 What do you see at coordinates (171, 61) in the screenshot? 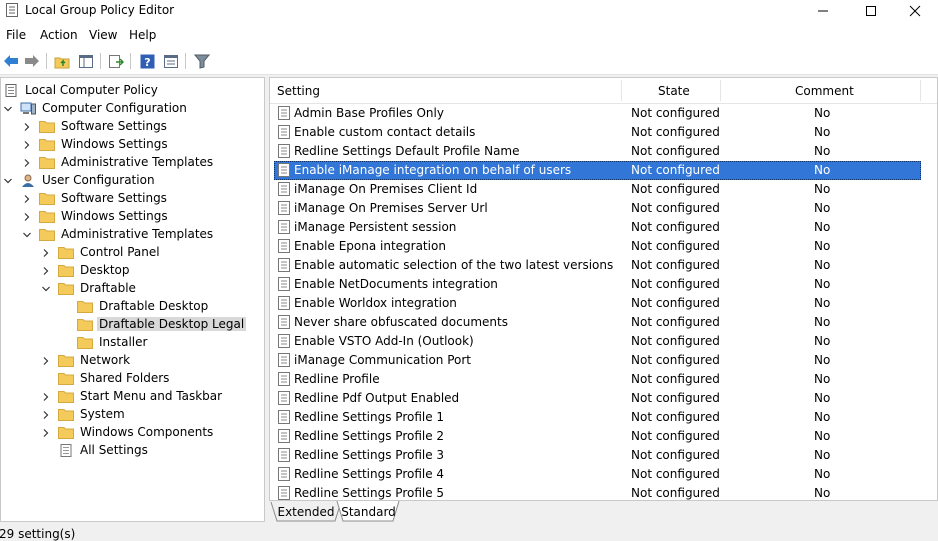
I see `properties-button` at bounding box center [171, 61].